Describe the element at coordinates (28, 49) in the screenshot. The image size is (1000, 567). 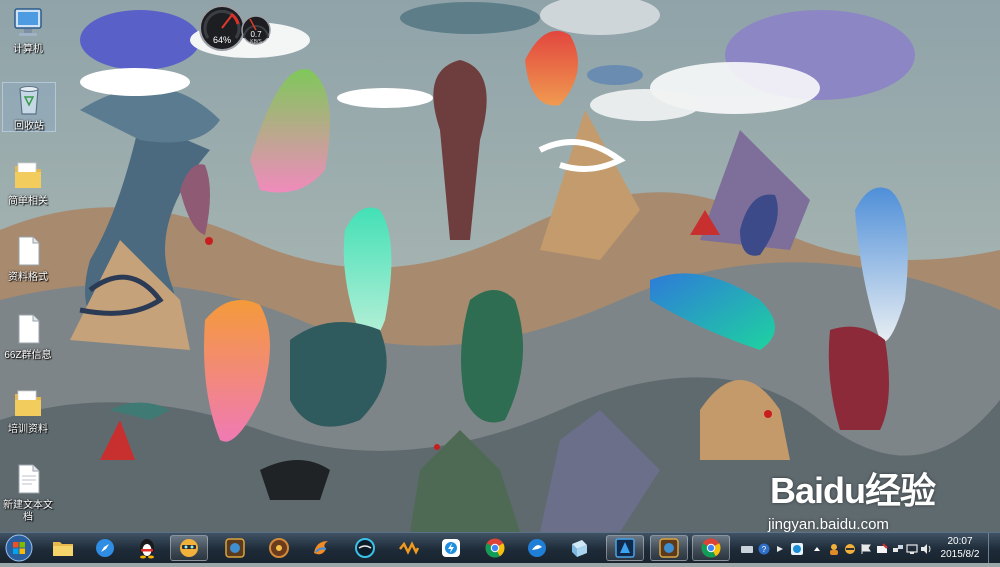
I see `desktop-icon-label: 计算机` at that location.